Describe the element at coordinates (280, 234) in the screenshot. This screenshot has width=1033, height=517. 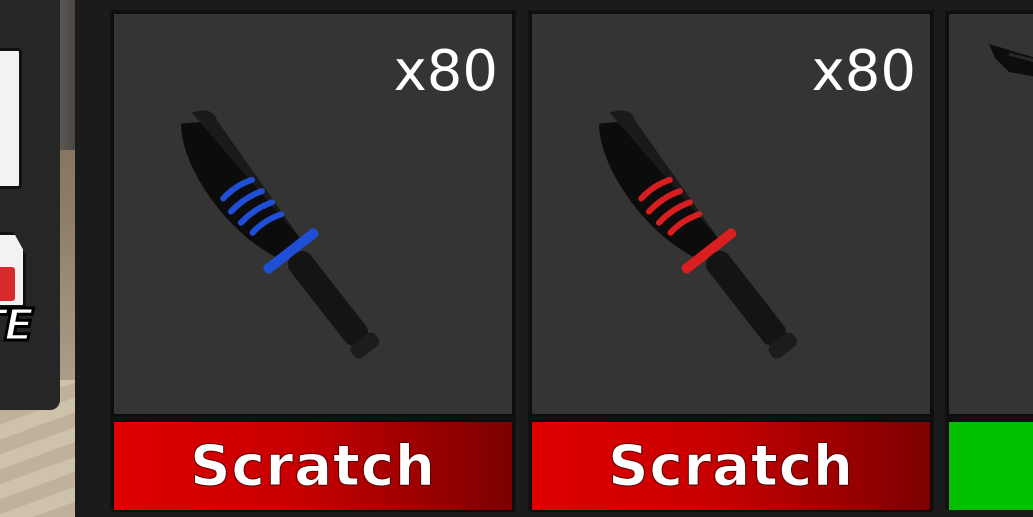
I see `knife-blue-icon` at that location.